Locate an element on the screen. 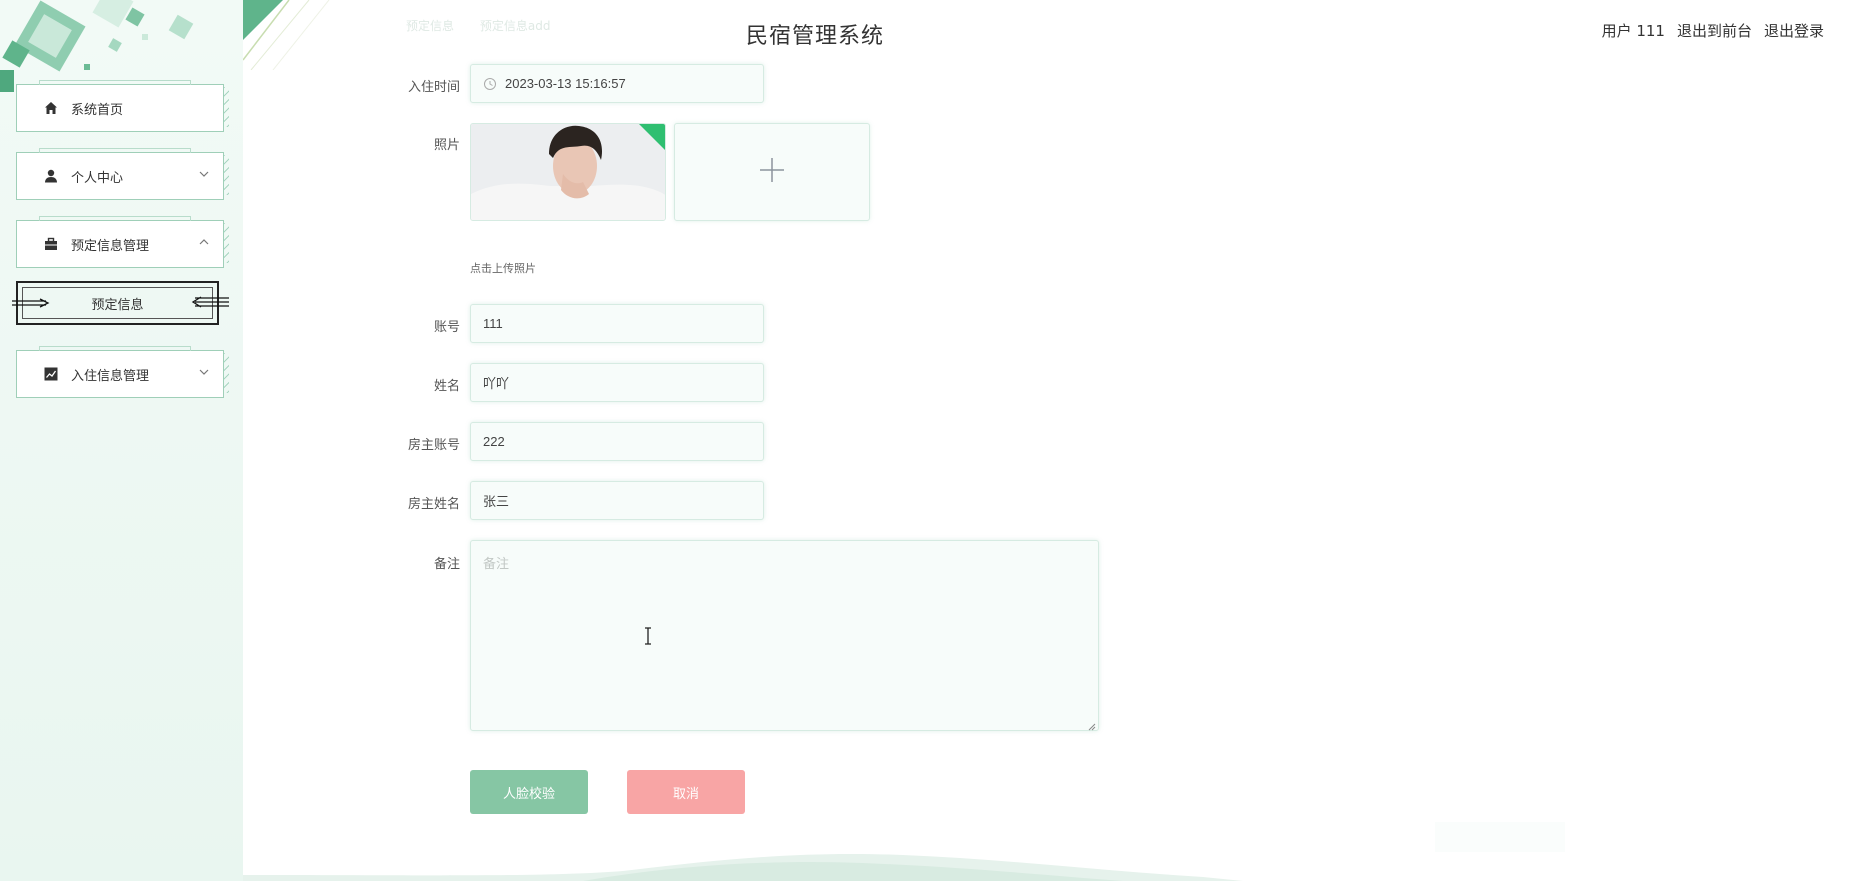 The image size is (1869, 881). header-decoration is located at coordinates (303, 35).